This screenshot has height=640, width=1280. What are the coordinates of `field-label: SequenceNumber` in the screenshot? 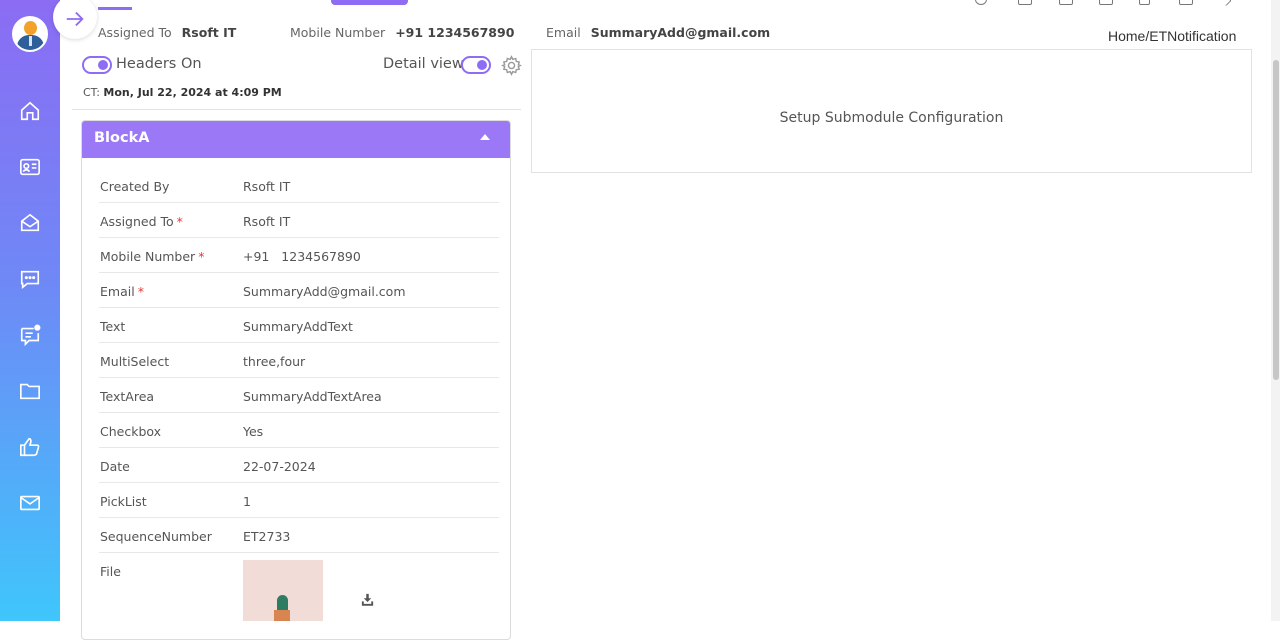 It's located at (156, 536).